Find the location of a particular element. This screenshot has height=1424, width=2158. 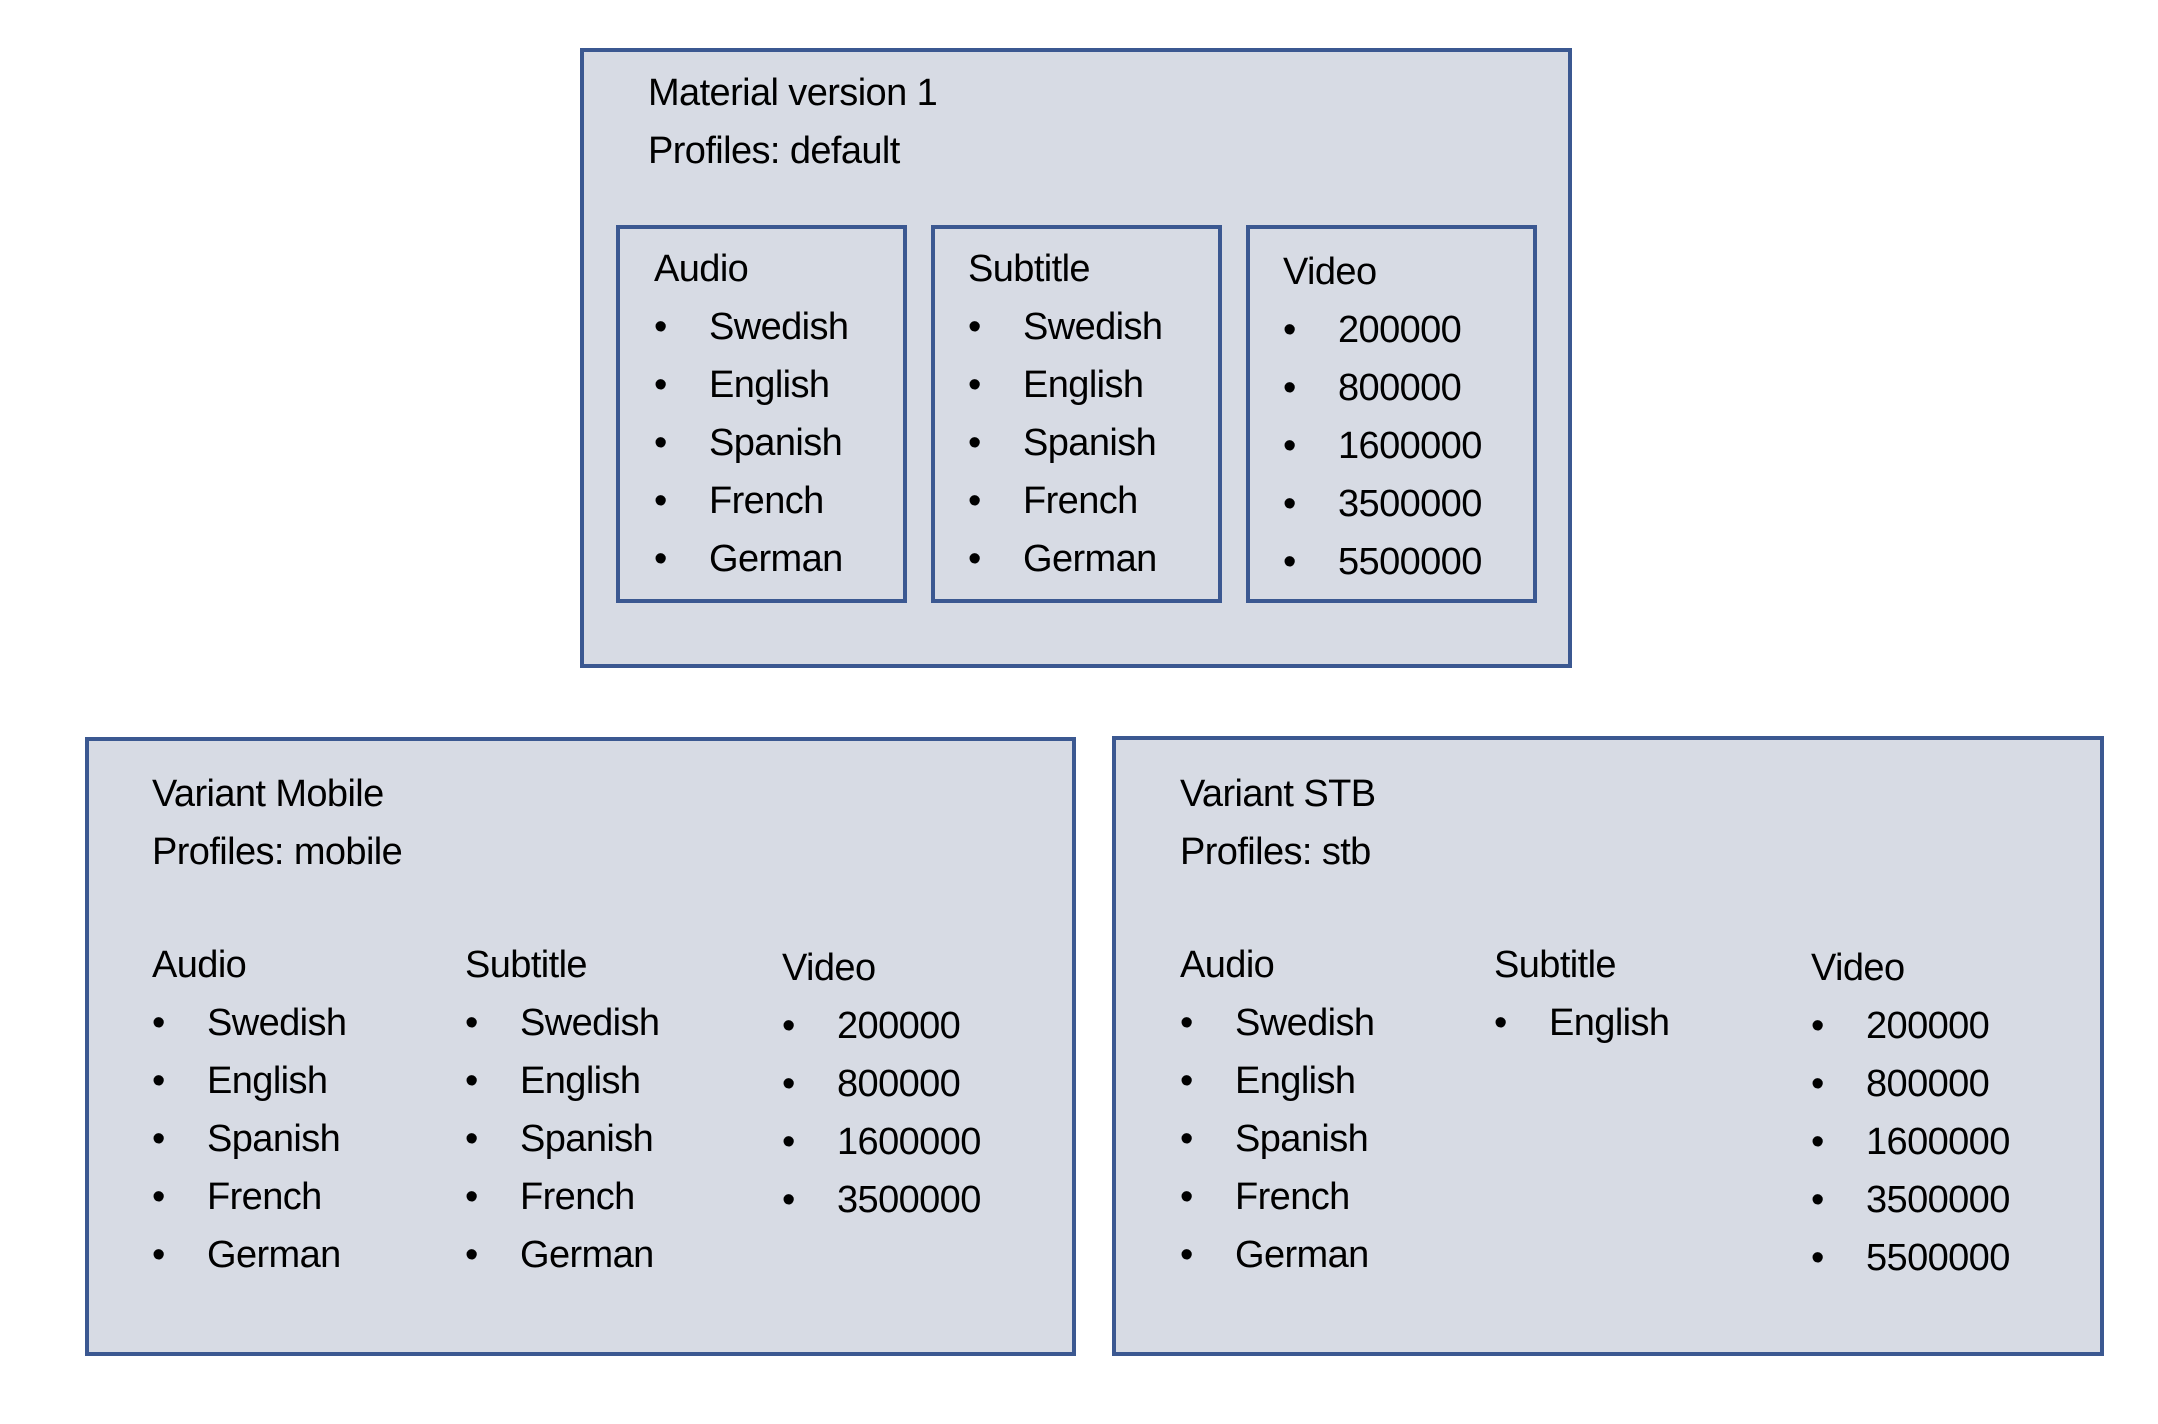

video-list: • 200000 • 800000 • 1600000 • 3500000 is located at coordinates (881, 1113).